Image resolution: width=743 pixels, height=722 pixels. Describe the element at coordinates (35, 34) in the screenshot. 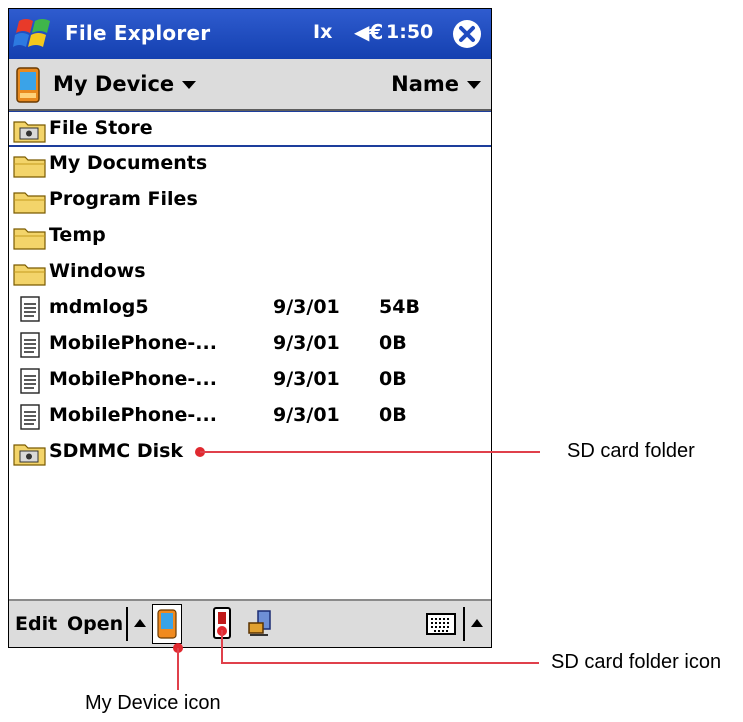

I see `windows-flag-icon` at that location.